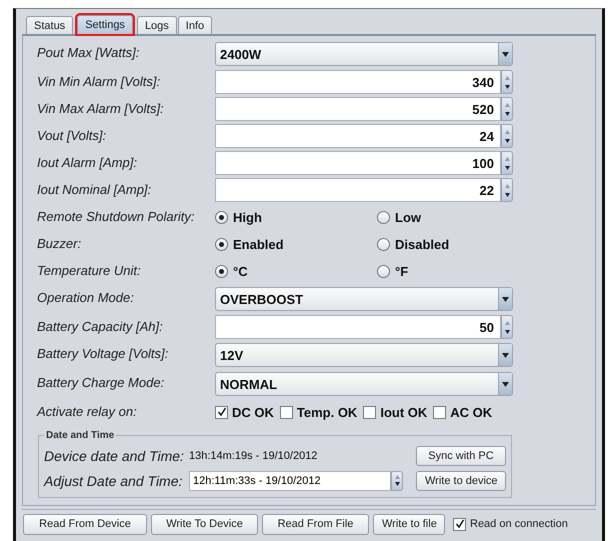 The width and height of the screenshot is (614, 541). What do you see at coordinates (364, 54) in the screenshot?
I see `dropdown: 2400W` at bounding box center [364, 54].